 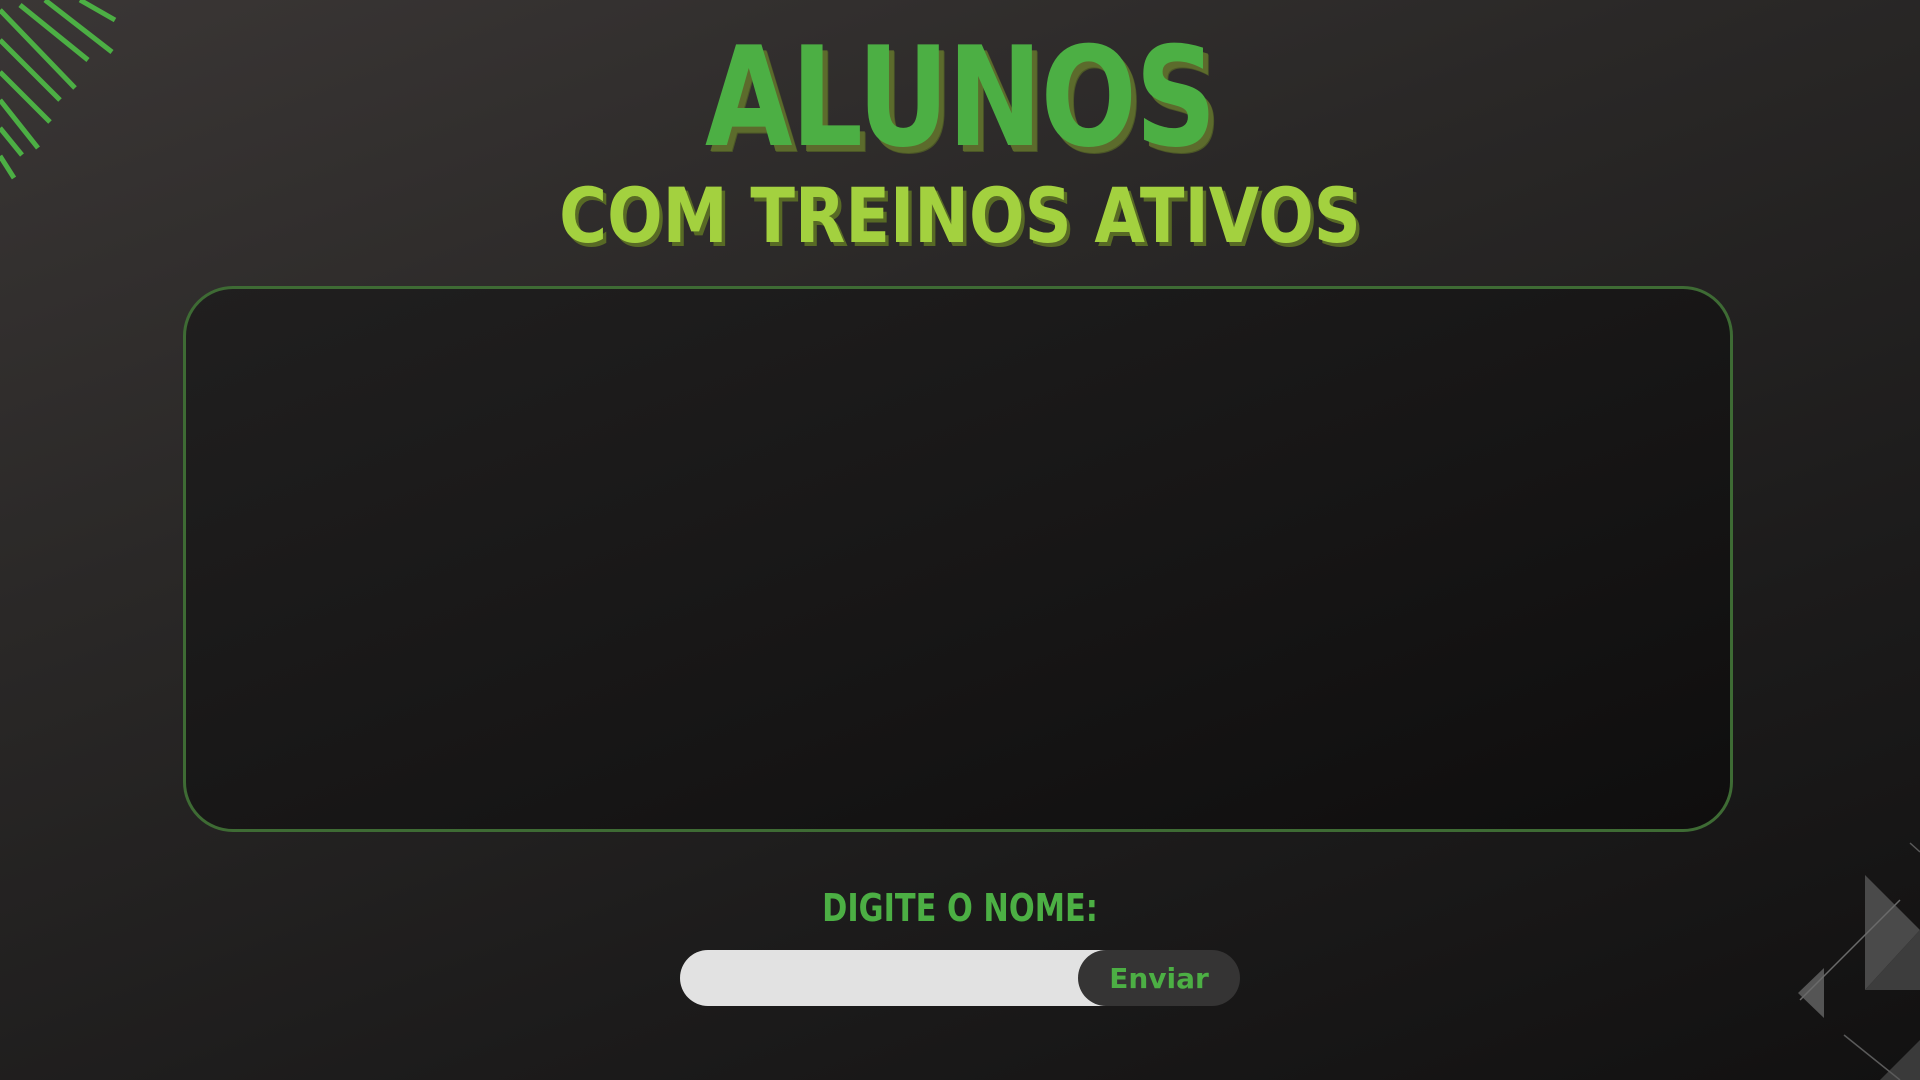 I want to click on name-input, so click(x=900, y=978).